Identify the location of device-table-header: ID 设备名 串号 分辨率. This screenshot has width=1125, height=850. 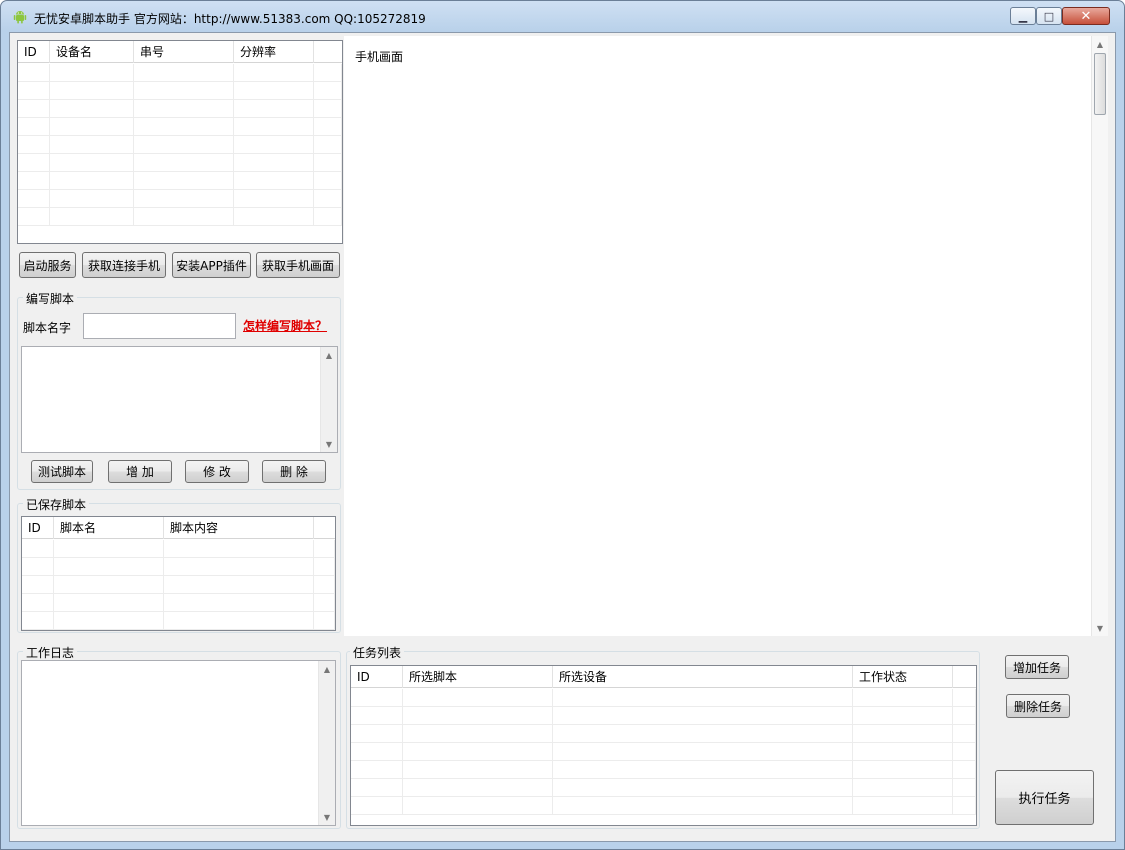
(180, 52).